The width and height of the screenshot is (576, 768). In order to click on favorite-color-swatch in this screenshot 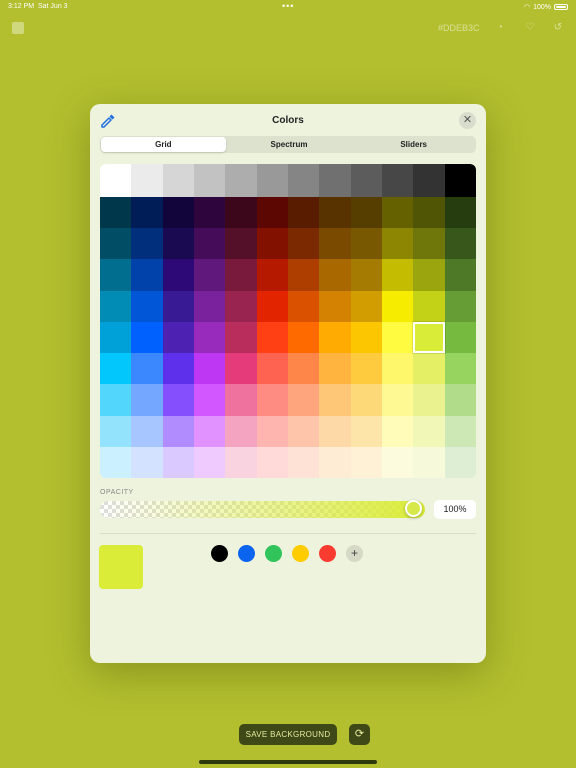, I will do `click(300, 553)`.